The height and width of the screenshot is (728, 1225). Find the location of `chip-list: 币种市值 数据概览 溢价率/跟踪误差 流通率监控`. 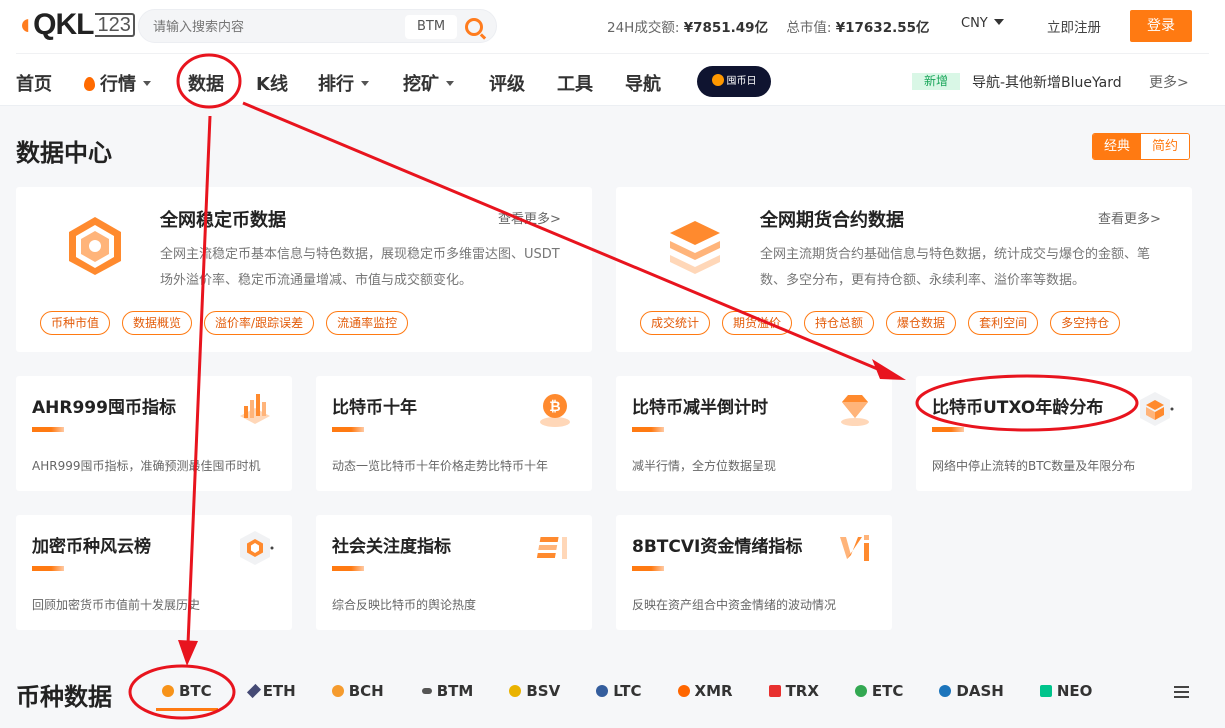

chip-list: 币种市值 数据概览 溢价率/跟踪误差 流通率监控 is located at coordinates (224, 323).